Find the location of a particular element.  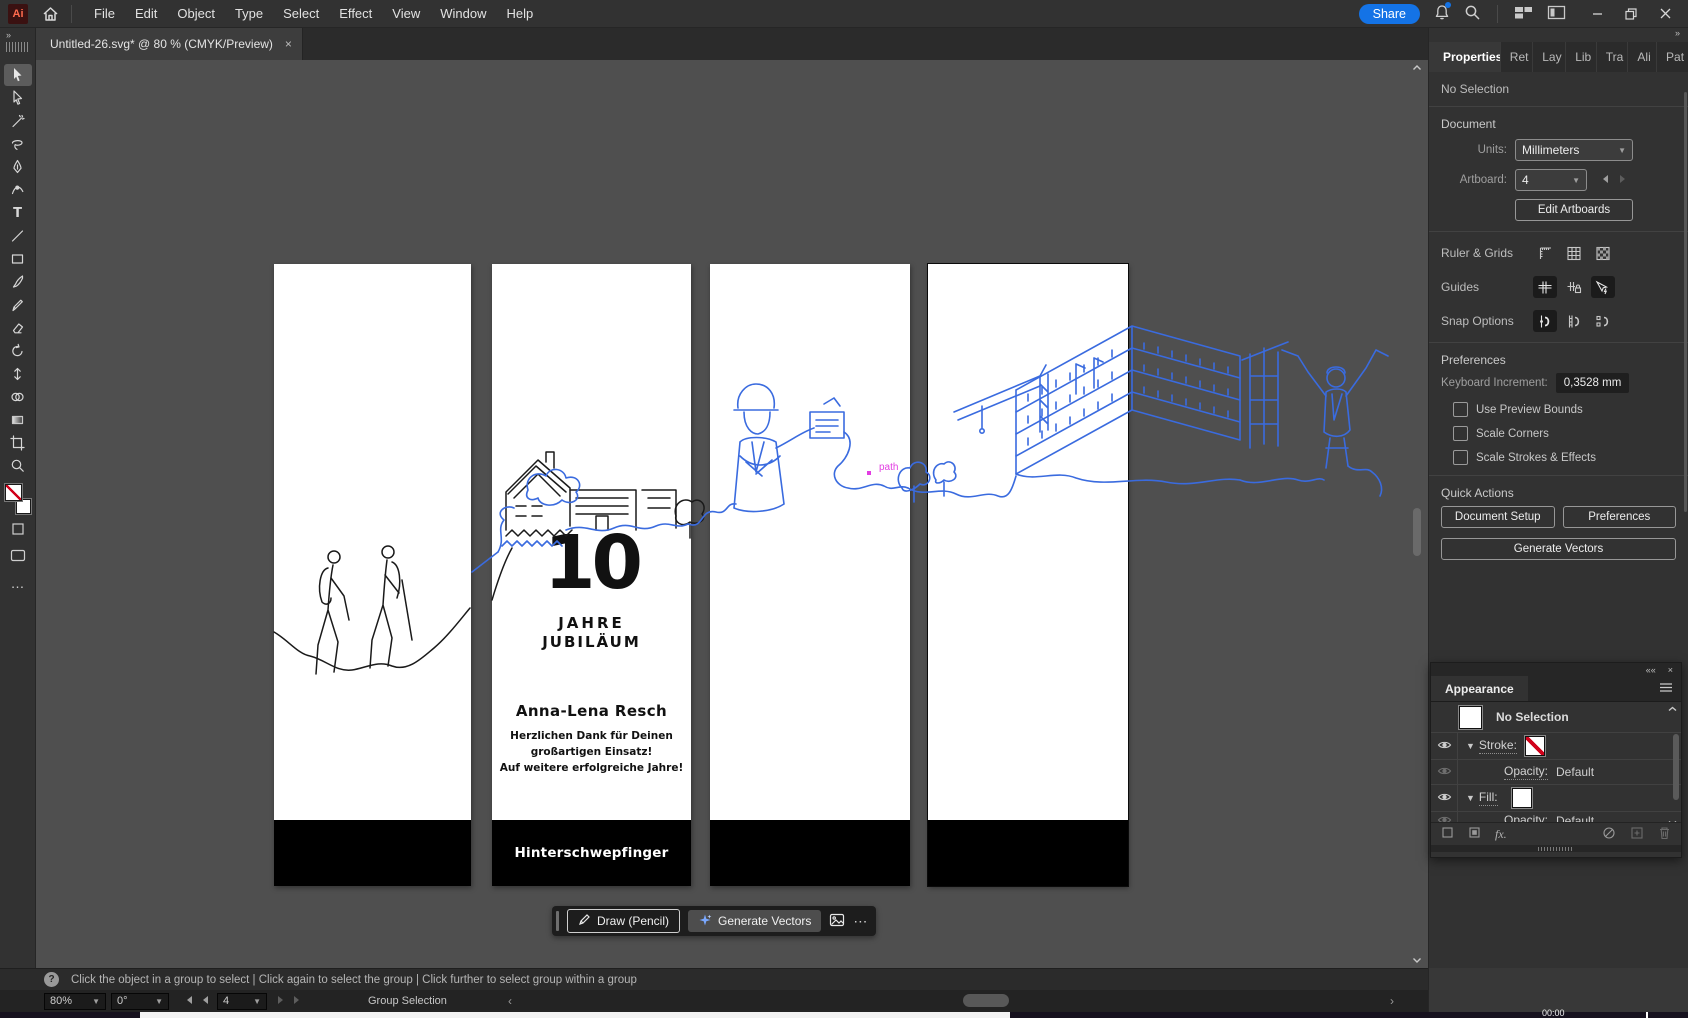

tool-zoom is located at coordinates (18, 466).